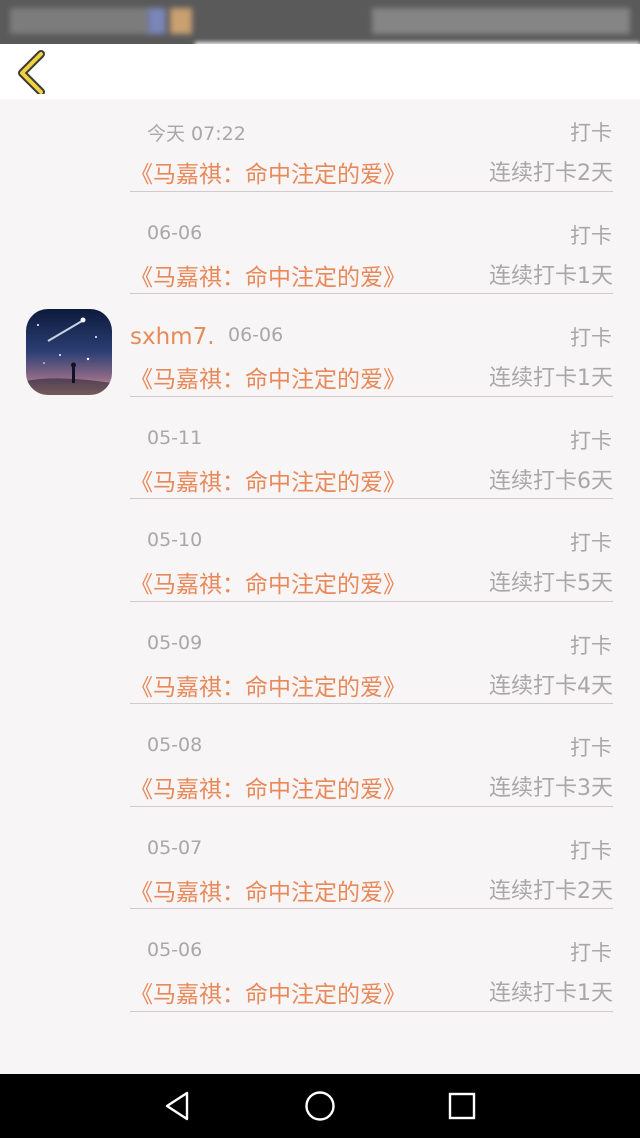 The height and width of the screenshot is (1138, 640). I want to click on checkin-entry: sxhm7. 06-06 打卡《马嘉祺：命中注定的爱》 连续打卡1天, so click(320, 355).